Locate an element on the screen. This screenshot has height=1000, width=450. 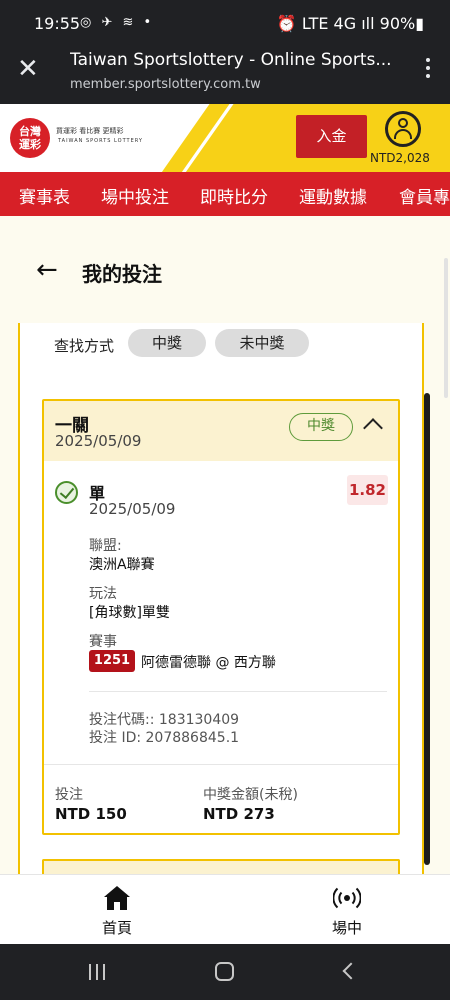
bottom-nav-home-label: 首頁 is located at coordinates (116, 928).